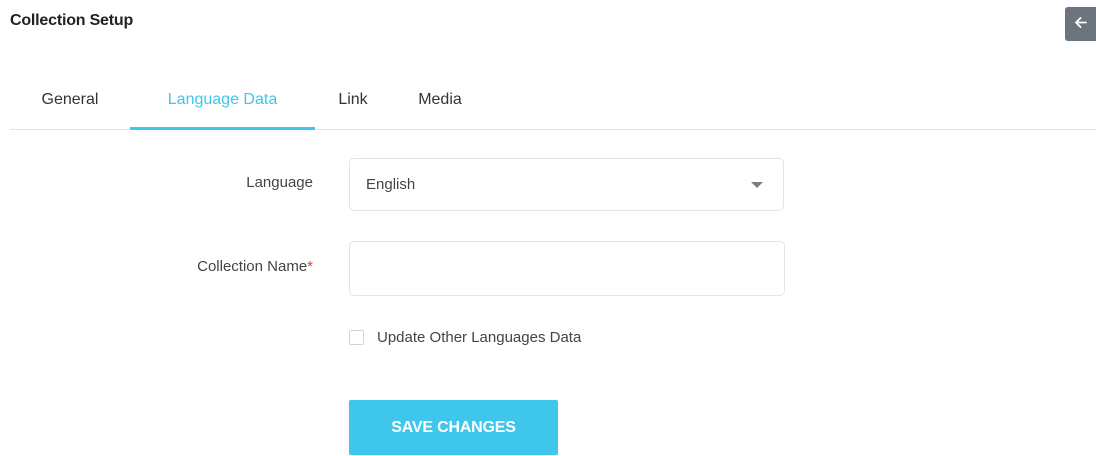 This screenshot has width=1096, height=456. I want to click on tab-link: Link, so click(353, 102).